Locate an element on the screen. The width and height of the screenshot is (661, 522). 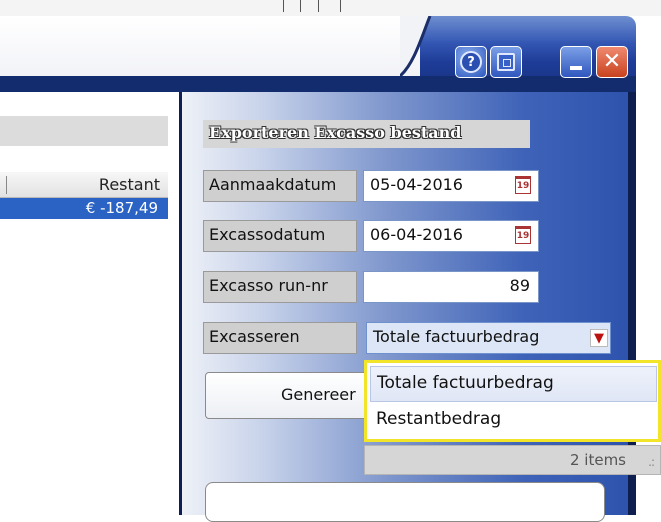
dropdown-option: Restantbedrag is located at coordinates (513, 421).